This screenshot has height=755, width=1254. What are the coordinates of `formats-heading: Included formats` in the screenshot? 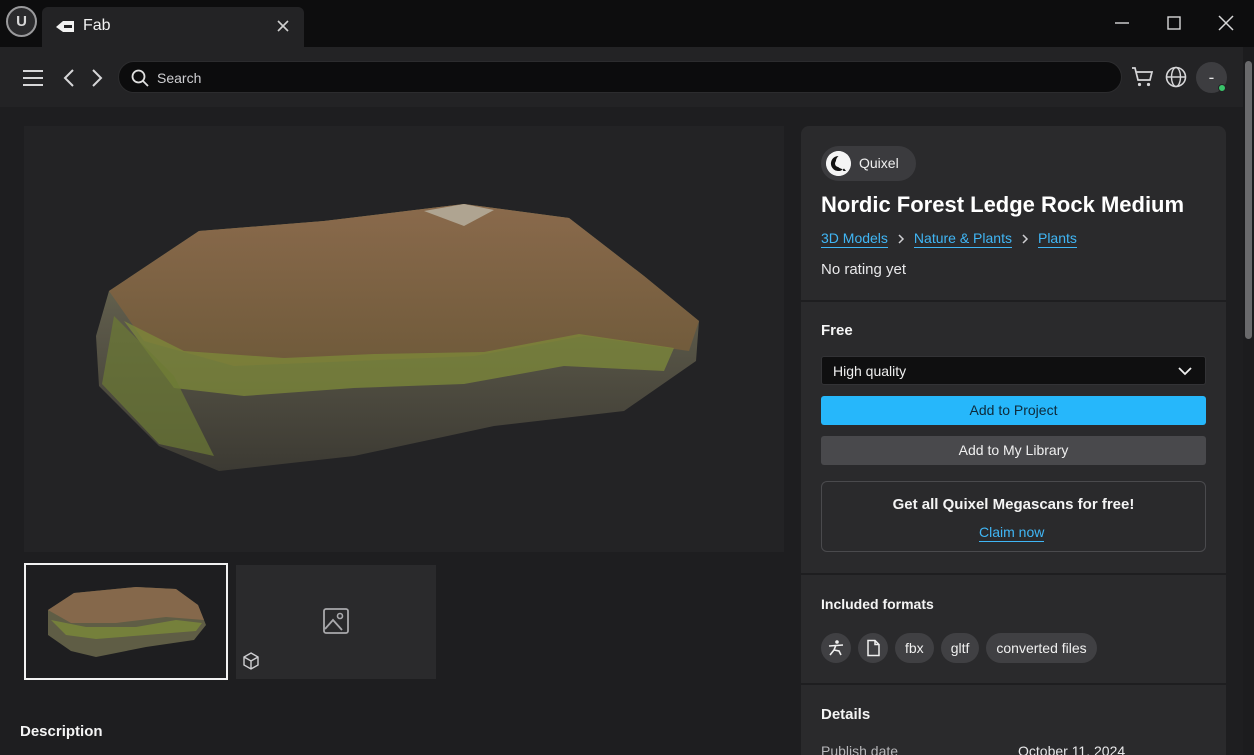 It's located at (877, 604).